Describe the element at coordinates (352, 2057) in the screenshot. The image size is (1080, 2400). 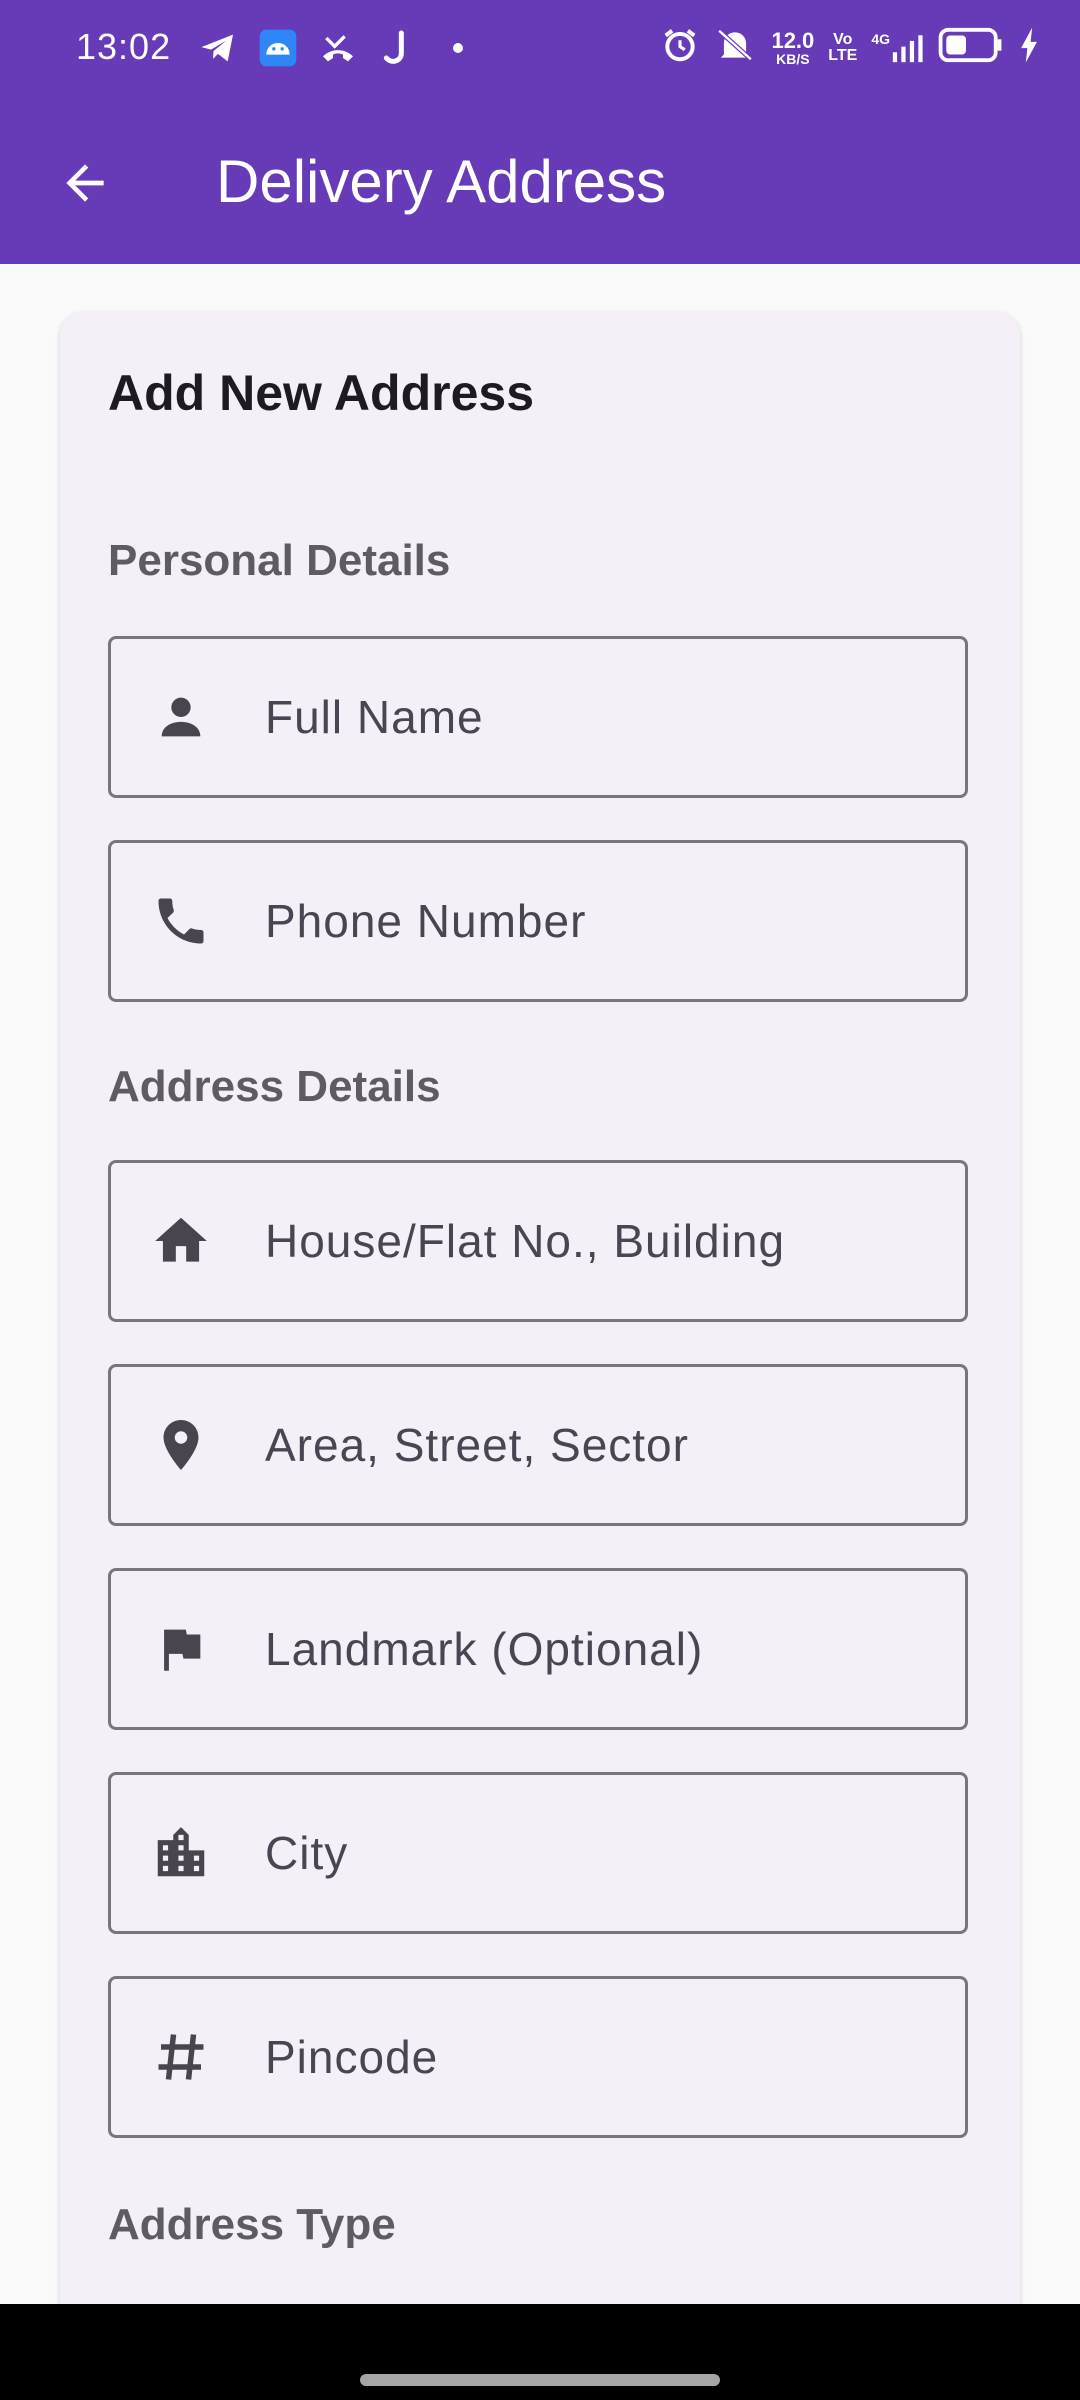
I see `pincode-placeholder: Pincode` at that location.